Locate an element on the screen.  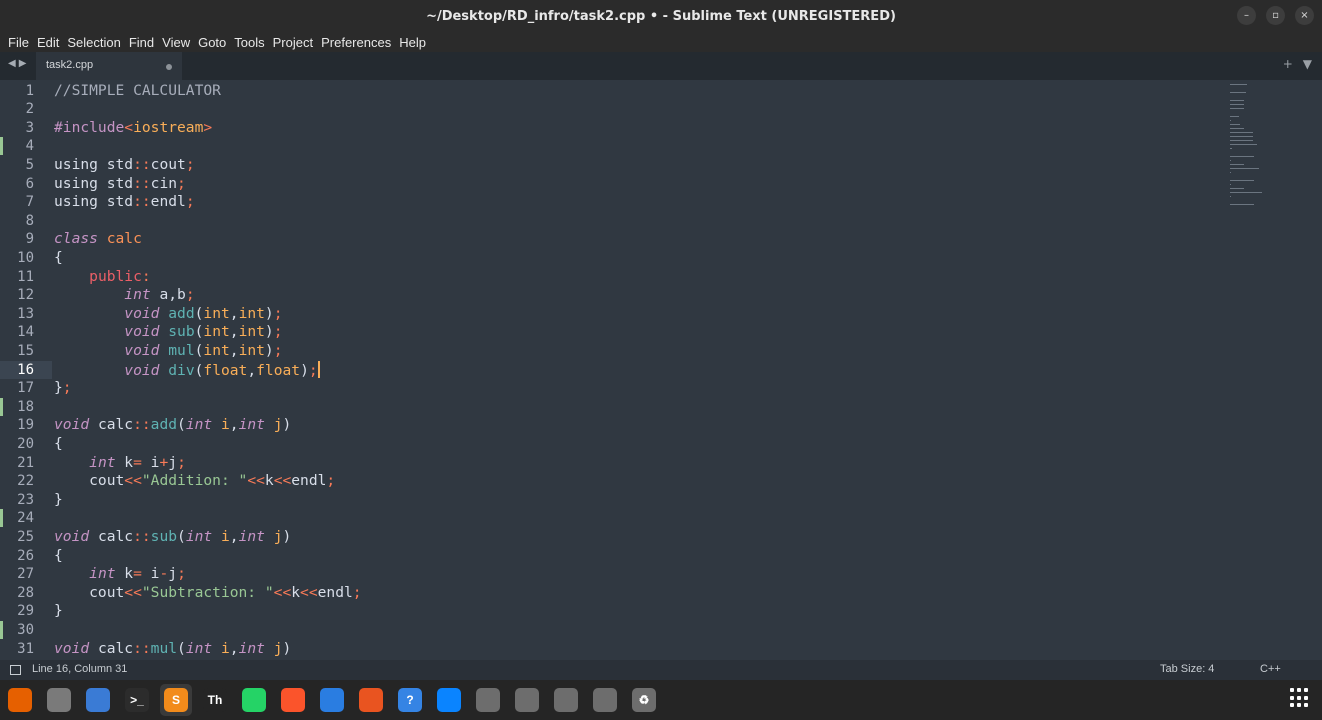
unsaved-dot-icon is located at coordinates (169, 67).